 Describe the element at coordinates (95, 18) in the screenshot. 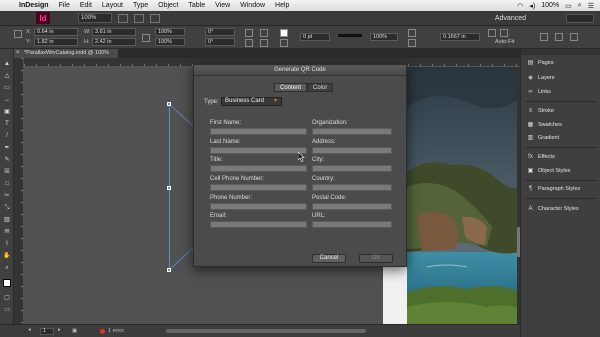

I see `zoom-level-field: 100%` at that location.